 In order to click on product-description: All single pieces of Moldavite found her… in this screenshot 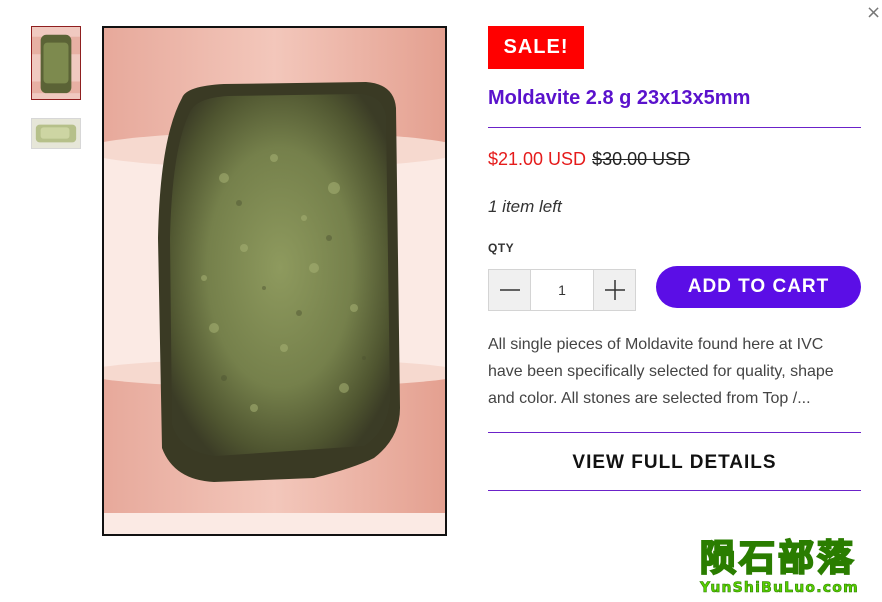, I will do `click(661, 371)`.